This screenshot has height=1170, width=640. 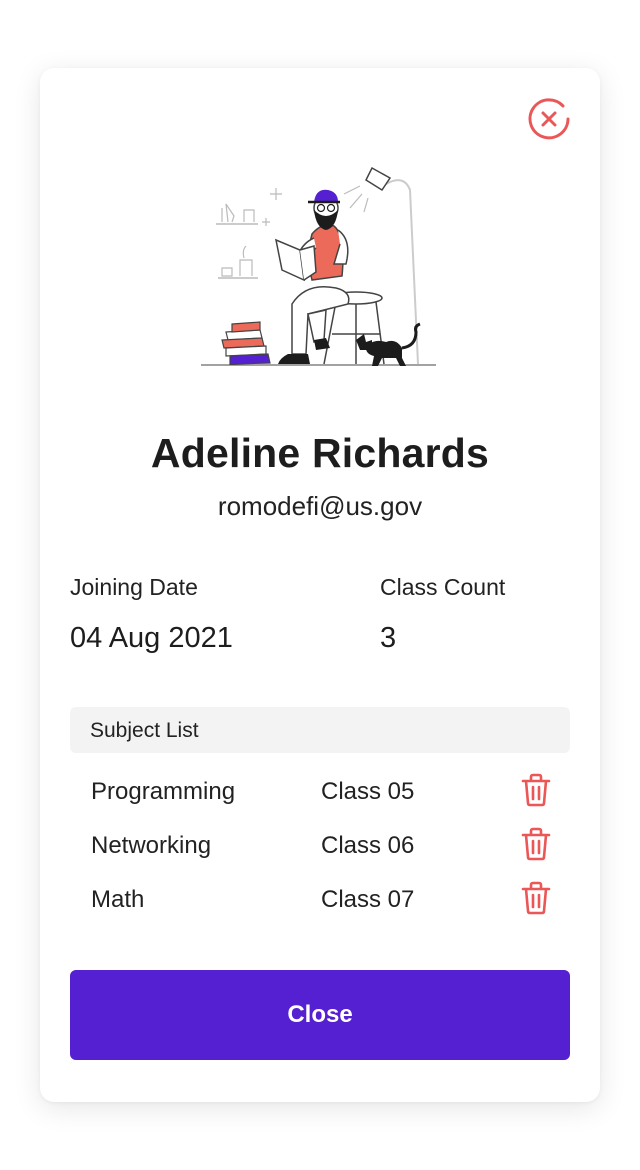 What do you see at coordinates (320, 847) in the screenshot?
I see `subject-row: Networking Class 06` at bounding box center [320, 847].